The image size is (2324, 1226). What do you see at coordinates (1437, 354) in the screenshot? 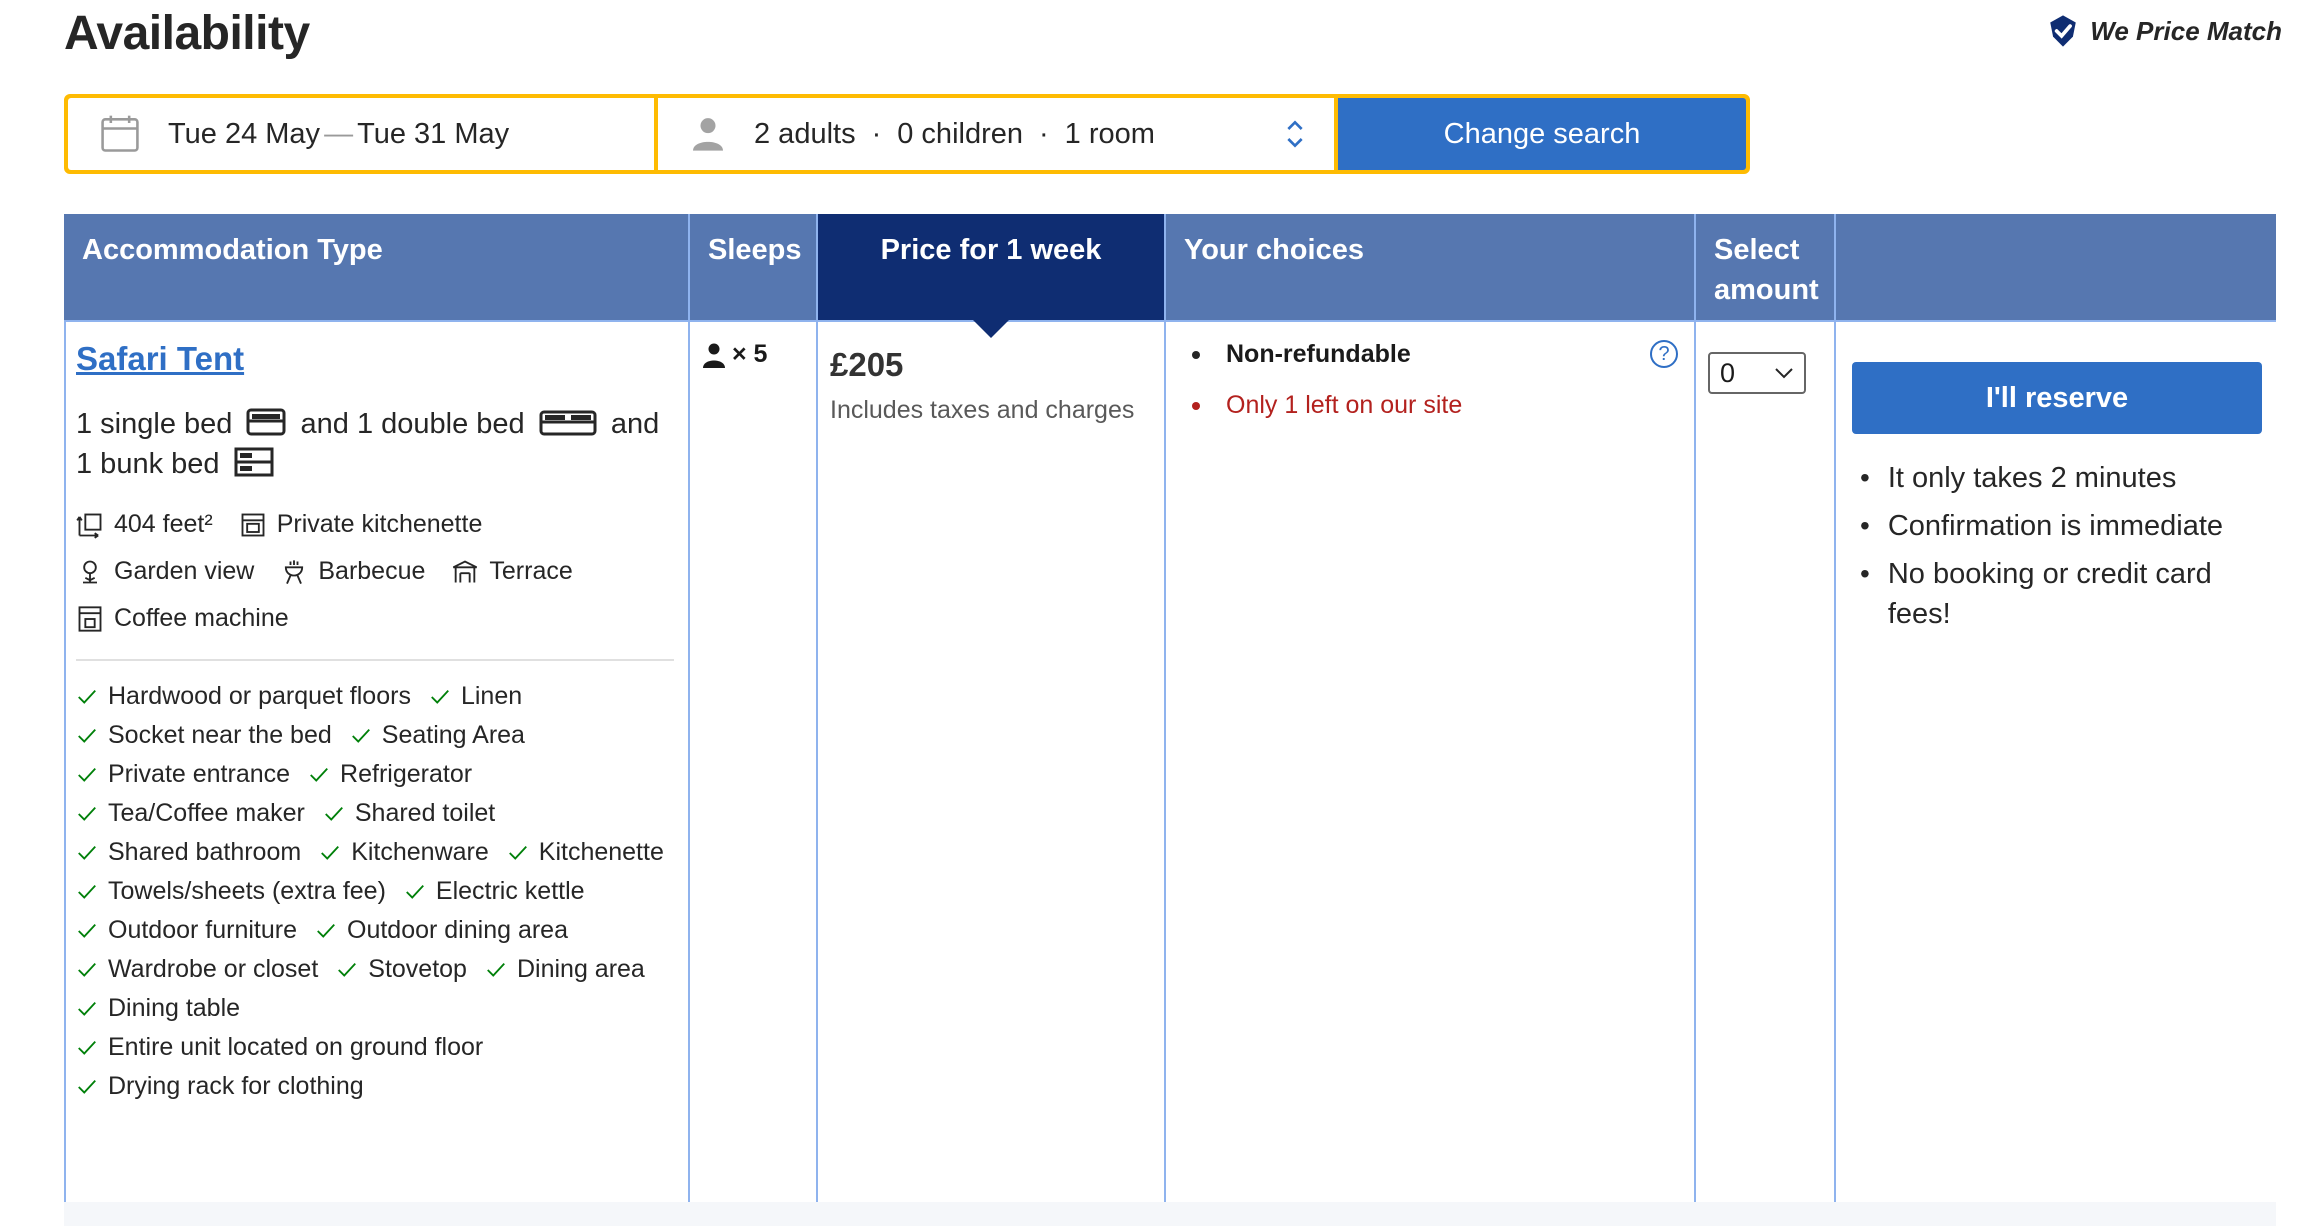
I see `choice-non-refundable: Non-refundable` at bounding box center [1437, 354].